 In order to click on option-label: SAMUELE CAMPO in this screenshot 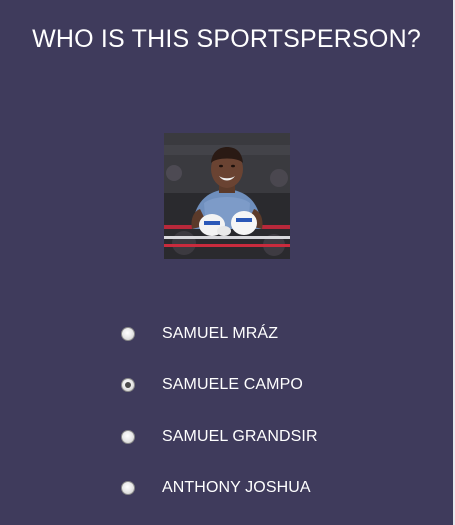, I will do `click(232, 384)`.